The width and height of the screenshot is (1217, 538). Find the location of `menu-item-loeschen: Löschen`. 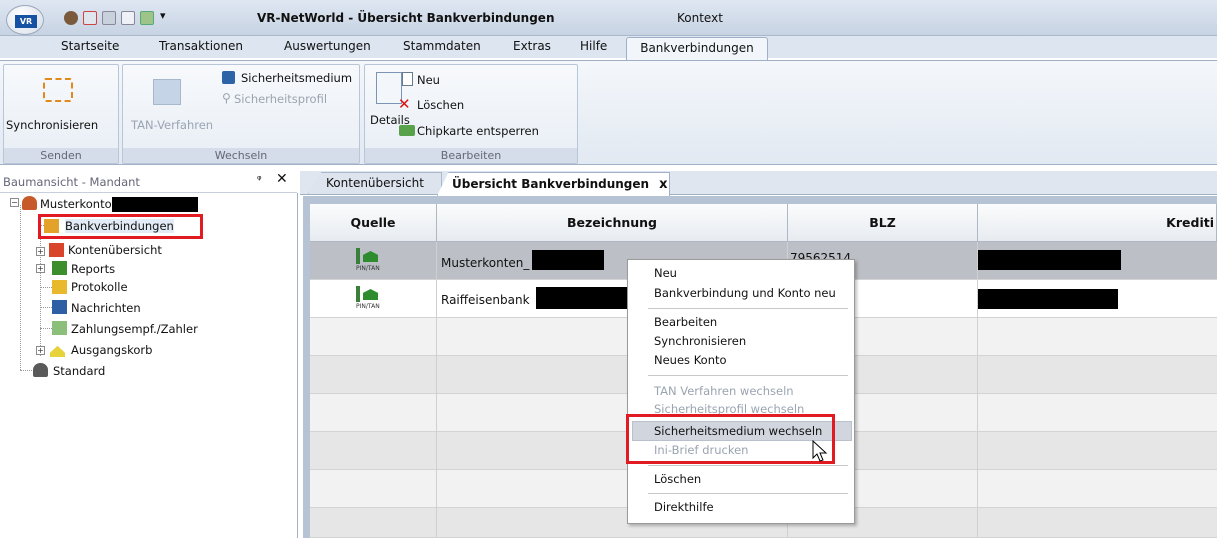

menu-item-loeschen: Löschen is located at coordinates (677, 479).